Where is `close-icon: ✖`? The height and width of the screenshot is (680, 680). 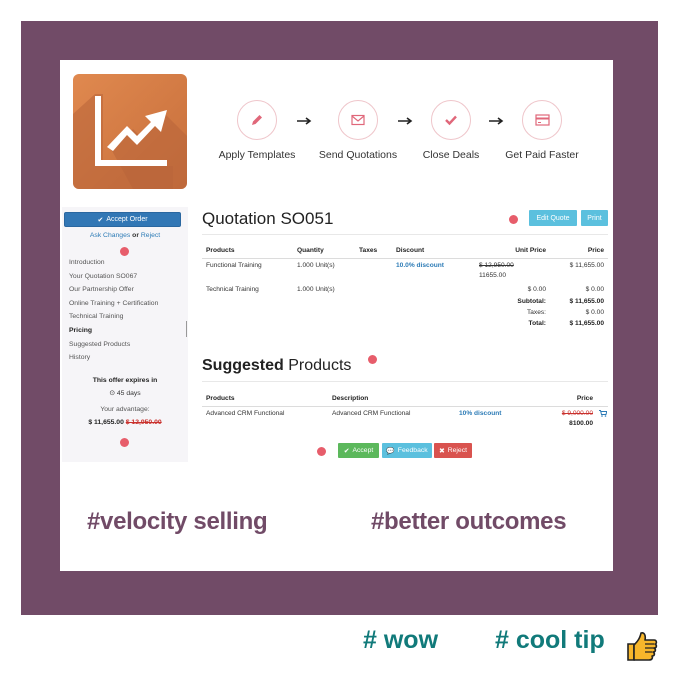
close-icon: ✖ is located at coordinates (442, 451).